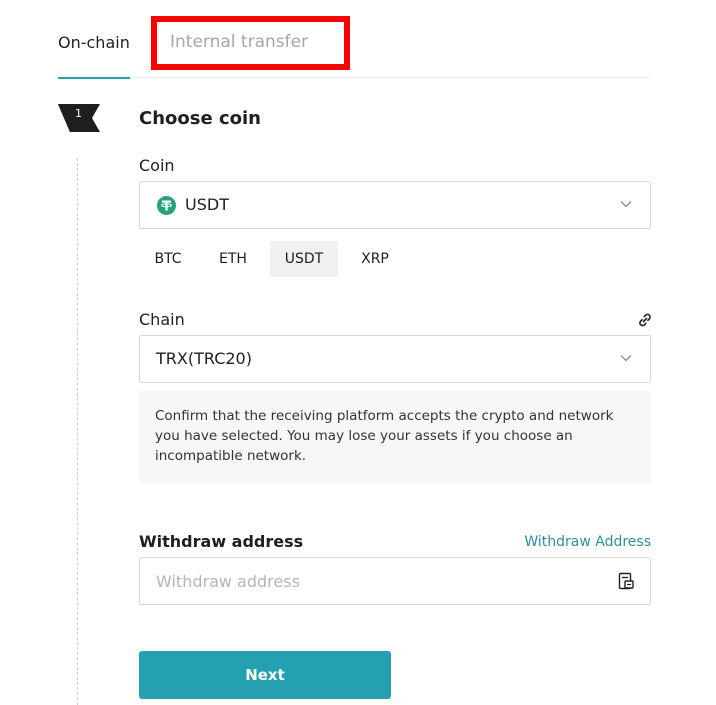 The image size is (716, 705). What do you see at coordinates (221, 541) in the screenshot?
I see `withdraw-address-label: Withdraw address` at bounding box center [221, 541].